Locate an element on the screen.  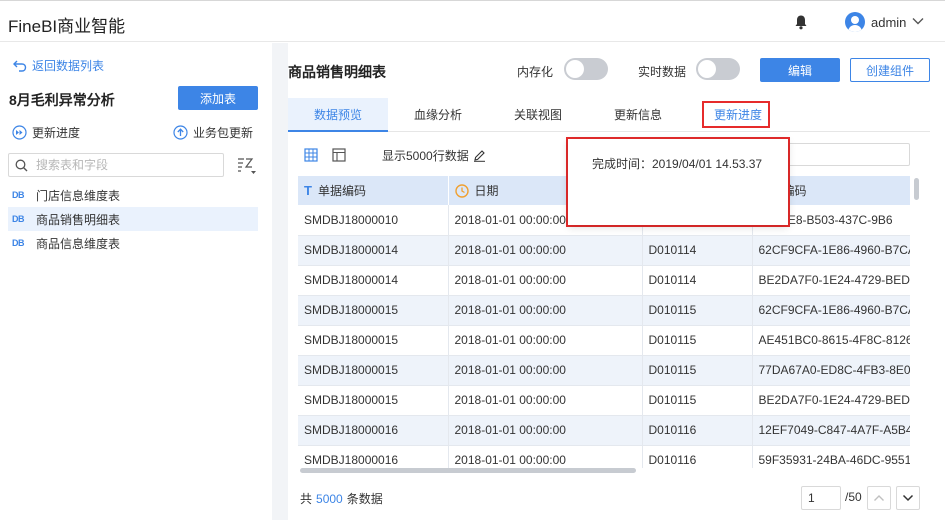
update-progress-label: 更新进度 is located at coordinates (56, 133).